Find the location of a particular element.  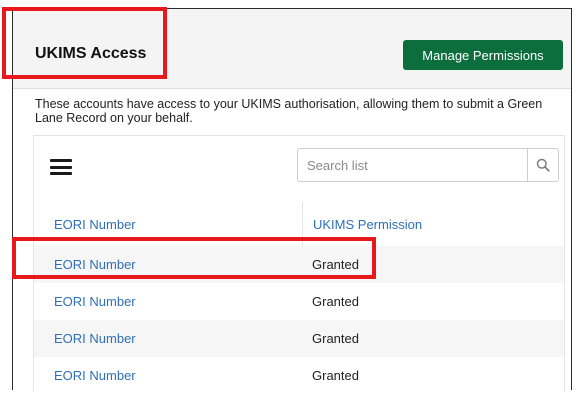

column-header-eori: EORI Number is located at coordinates (168, 224).